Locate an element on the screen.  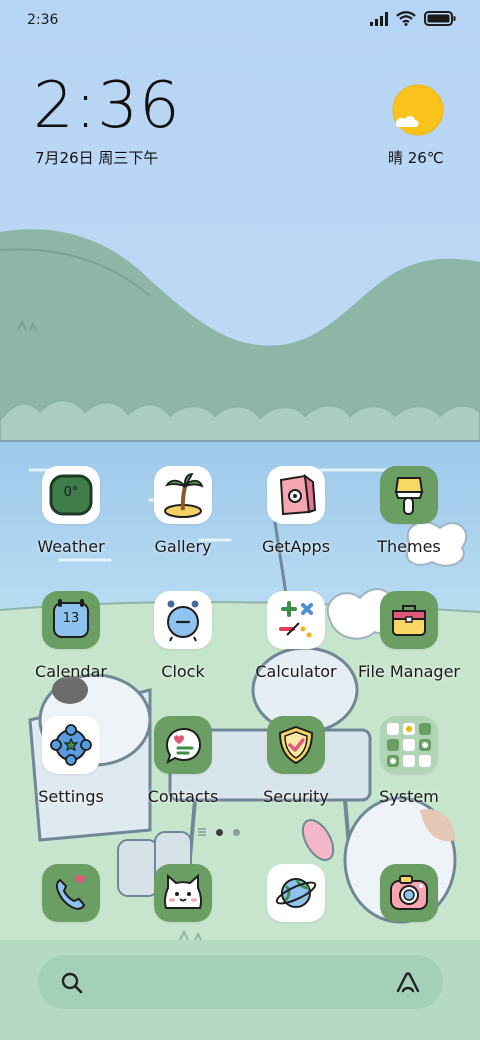
assistant-icon is located at coordinates (408, 982).